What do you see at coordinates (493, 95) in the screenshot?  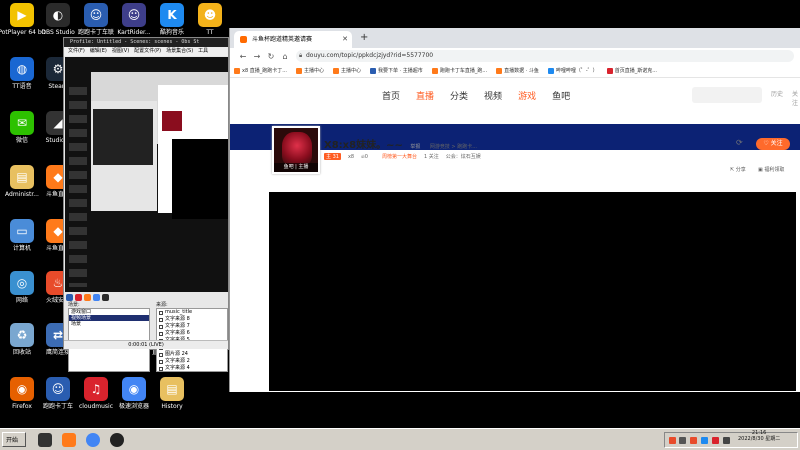 I see `site-nav-item: 视频` at bounding box center [493, 95].